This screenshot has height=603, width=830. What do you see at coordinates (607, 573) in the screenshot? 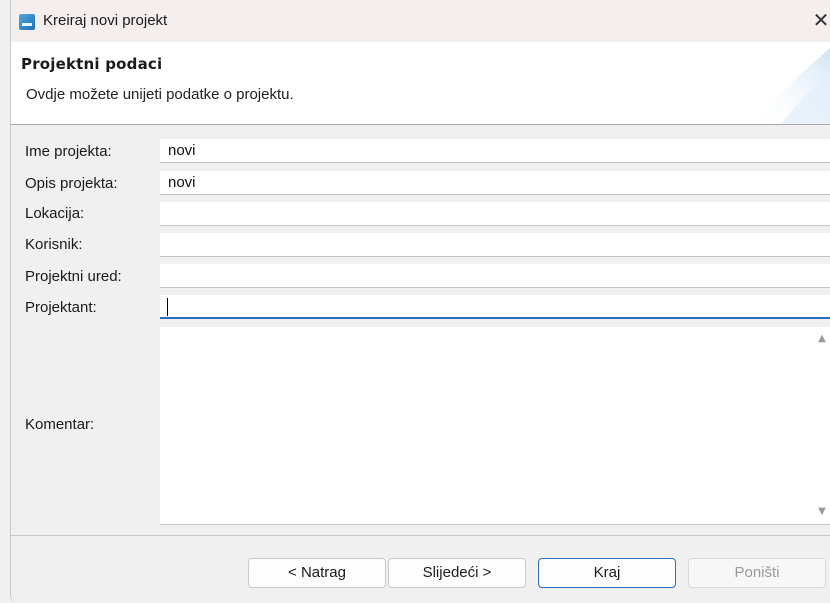
I see `finish-button: Kraj` at bounding box center [607, 573].